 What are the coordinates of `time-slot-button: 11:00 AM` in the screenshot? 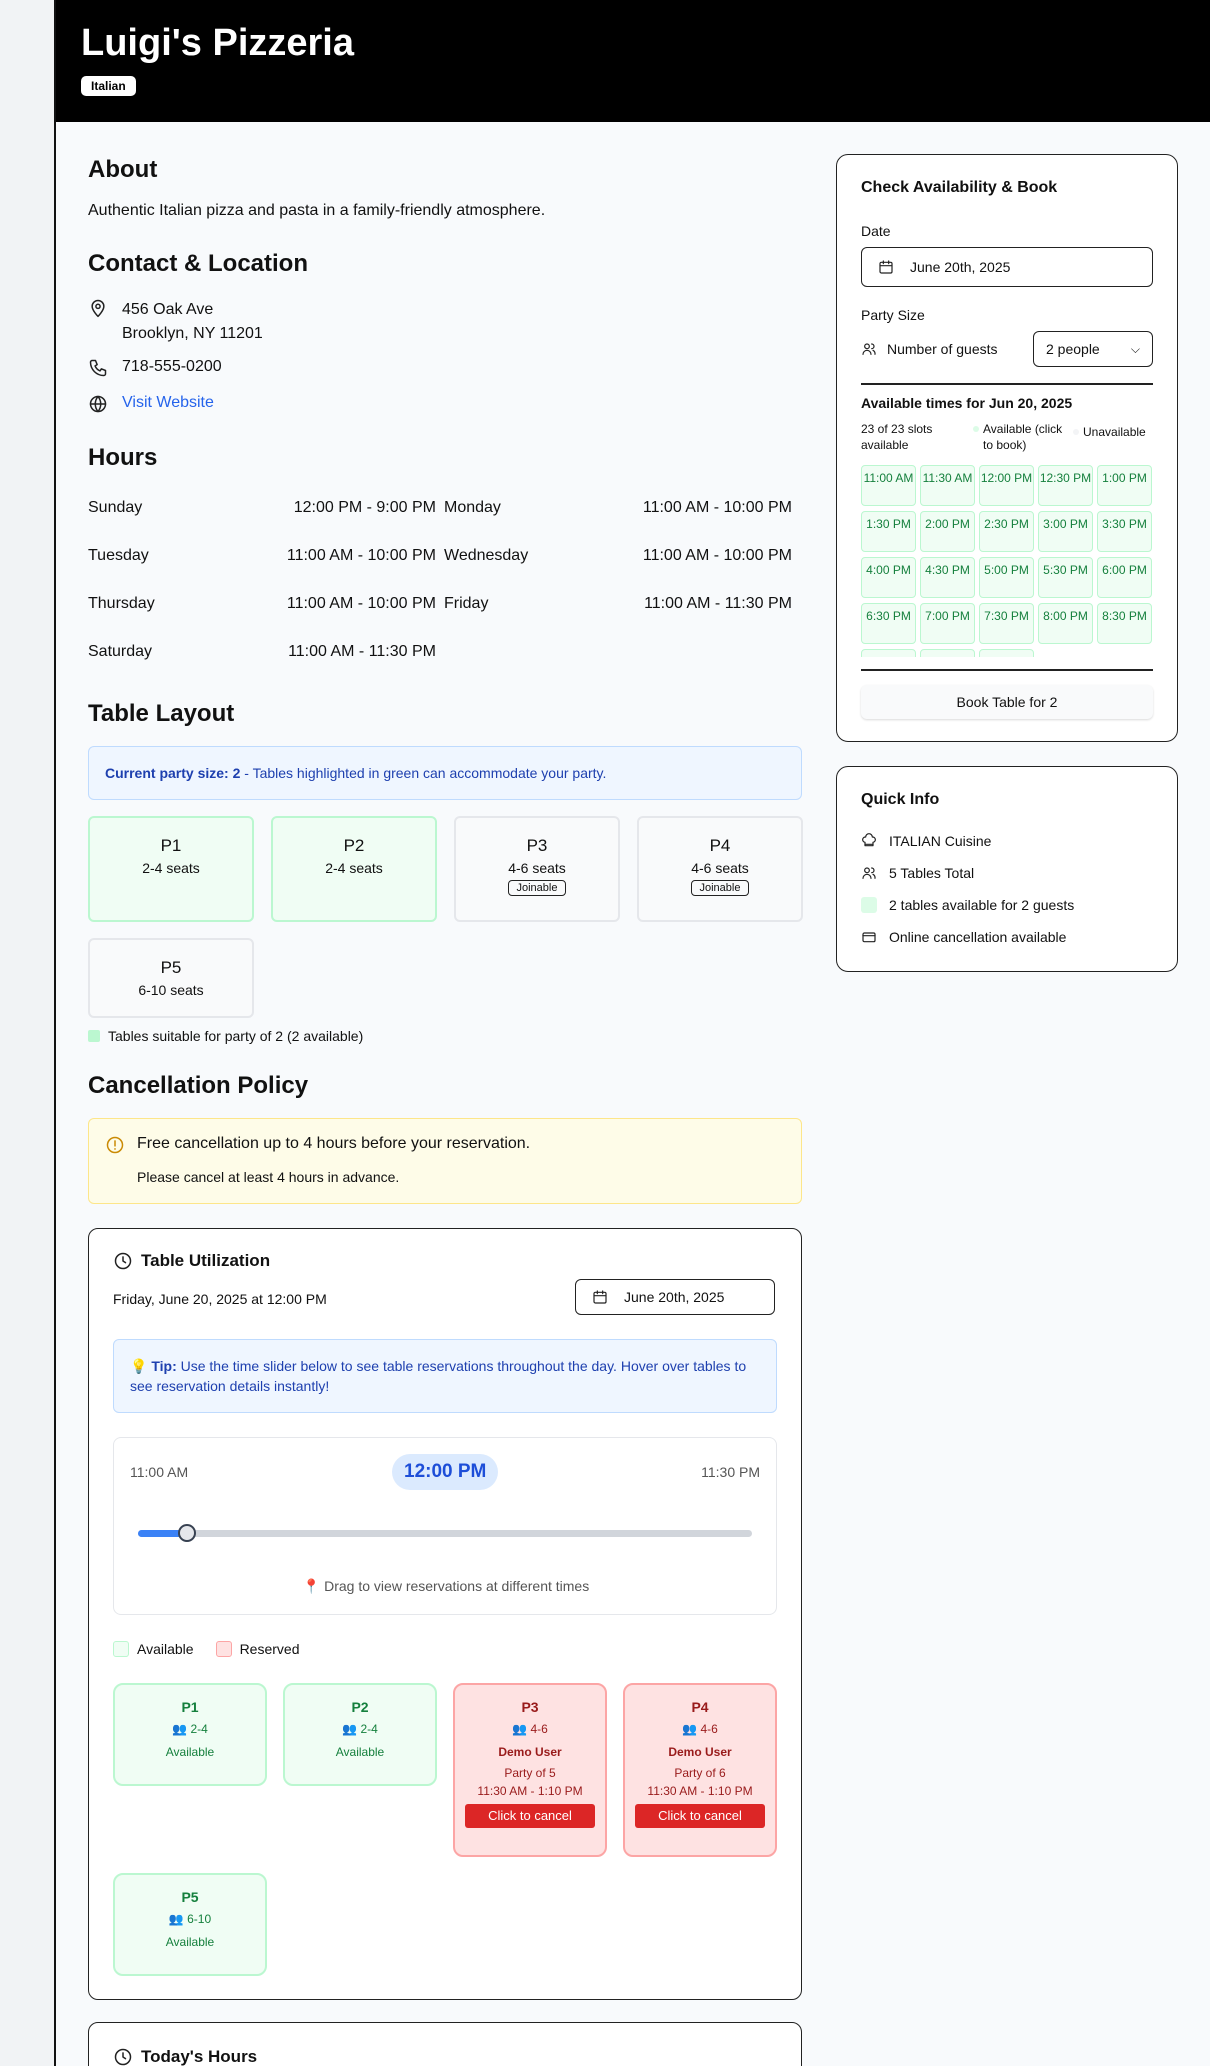 It's located at (888, 485).